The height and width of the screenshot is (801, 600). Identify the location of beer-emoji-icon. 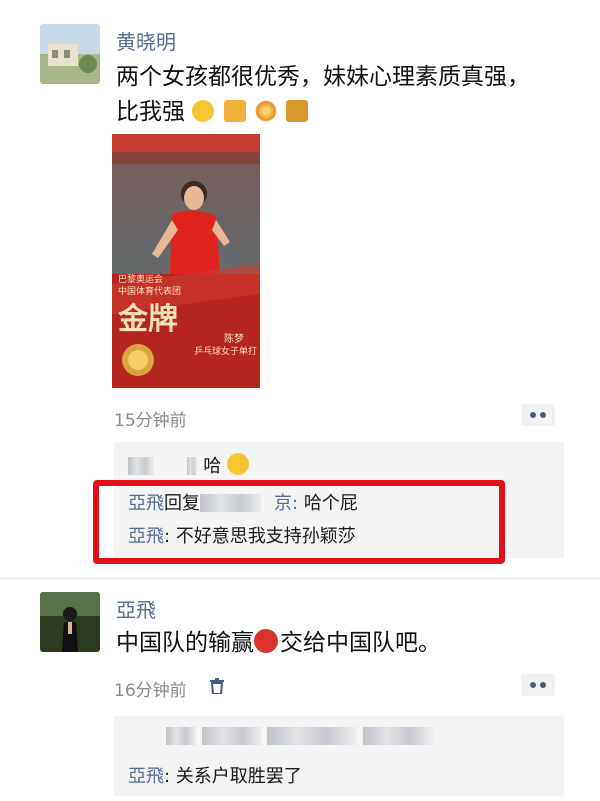
(297, 111).